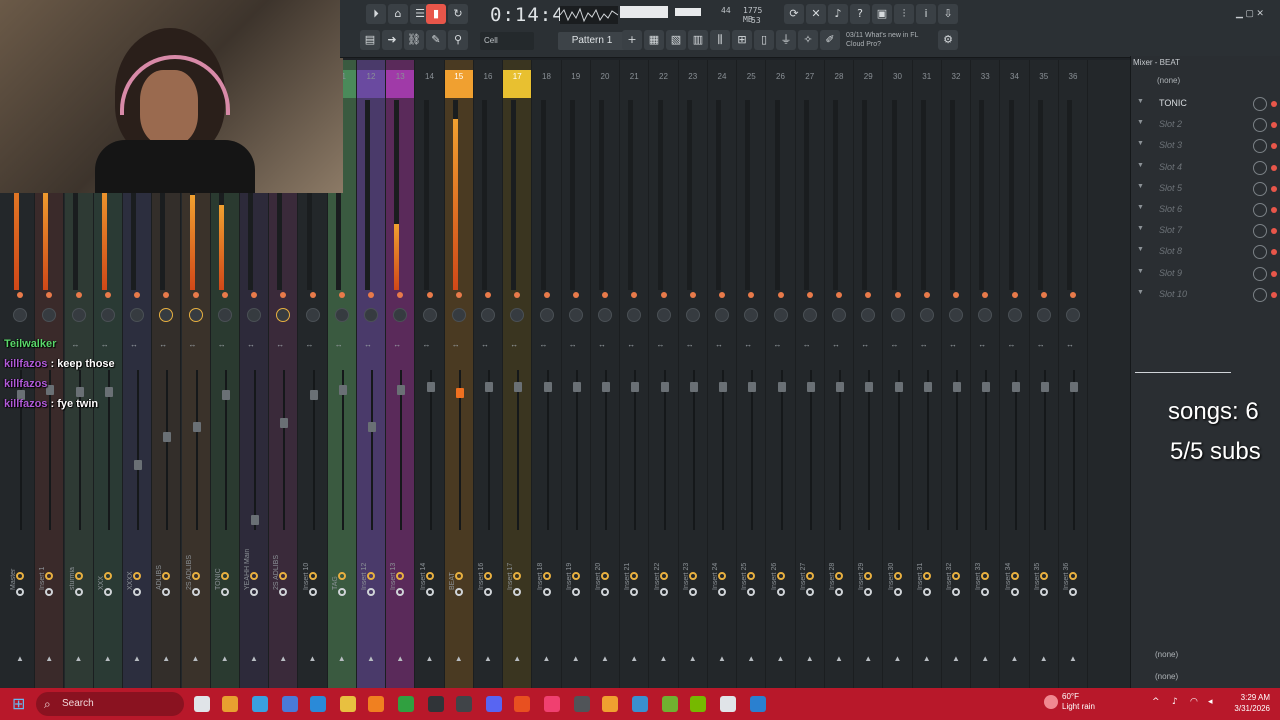  I want to click on app-e-icon, so click(670, 704).